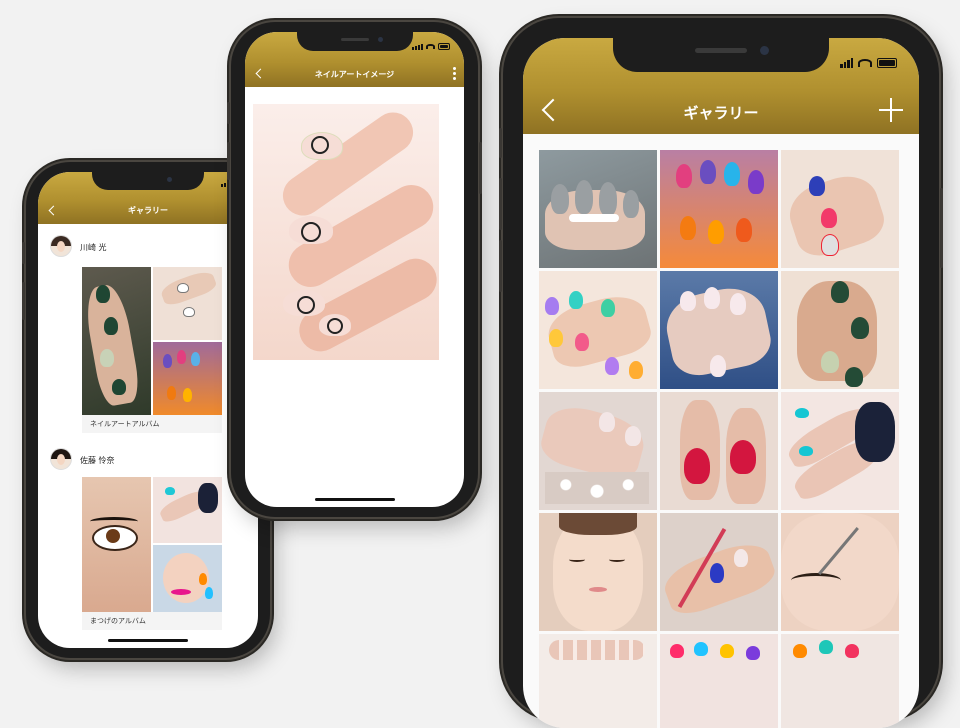 The image size is (960, 728). Describe the element at coordinates (454, 73) in the screenshot. I see `more-vertical-icon` at that location.